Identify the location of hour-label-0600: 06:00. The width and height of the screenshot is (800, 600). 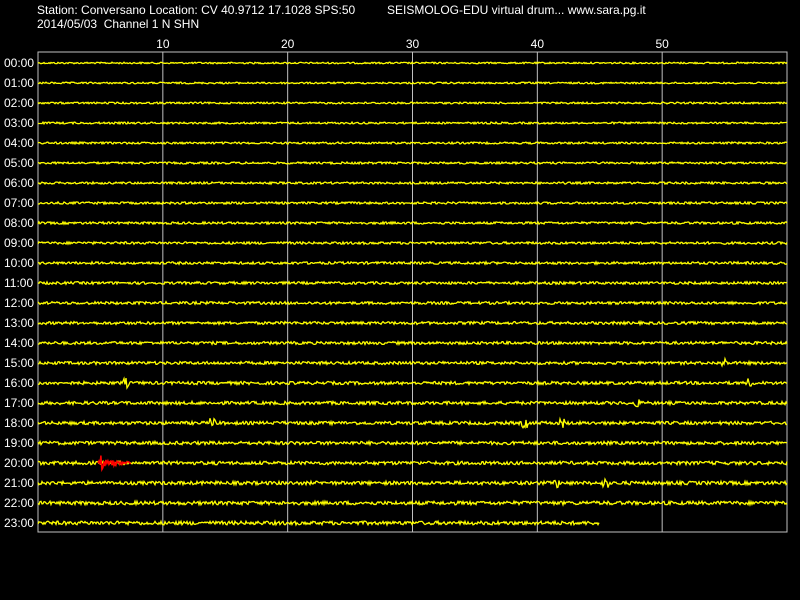
(19, 183).